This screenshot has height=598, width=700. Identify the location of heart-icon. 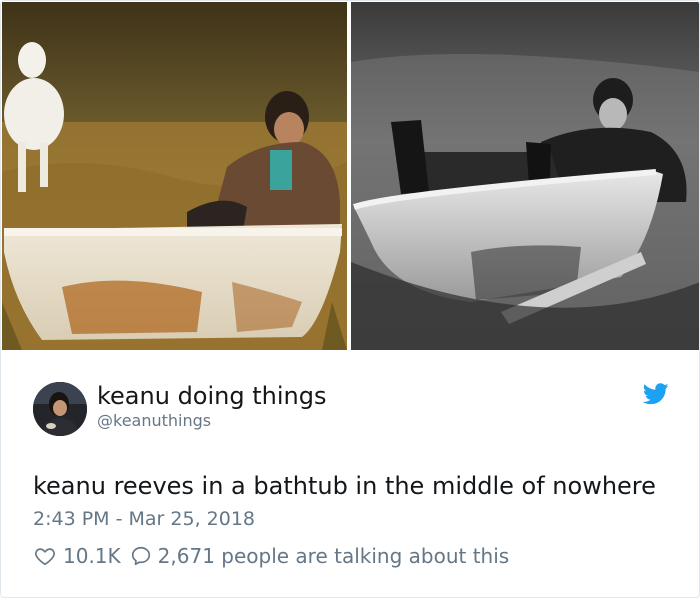
(45, 556).